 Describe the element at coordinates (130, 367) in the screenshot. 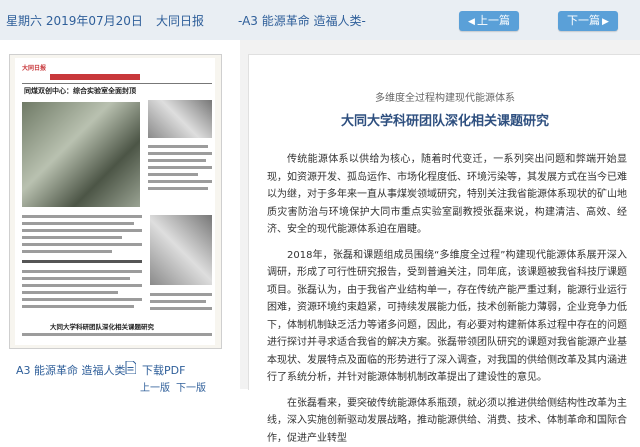

I see `pdf-icon` at that location.